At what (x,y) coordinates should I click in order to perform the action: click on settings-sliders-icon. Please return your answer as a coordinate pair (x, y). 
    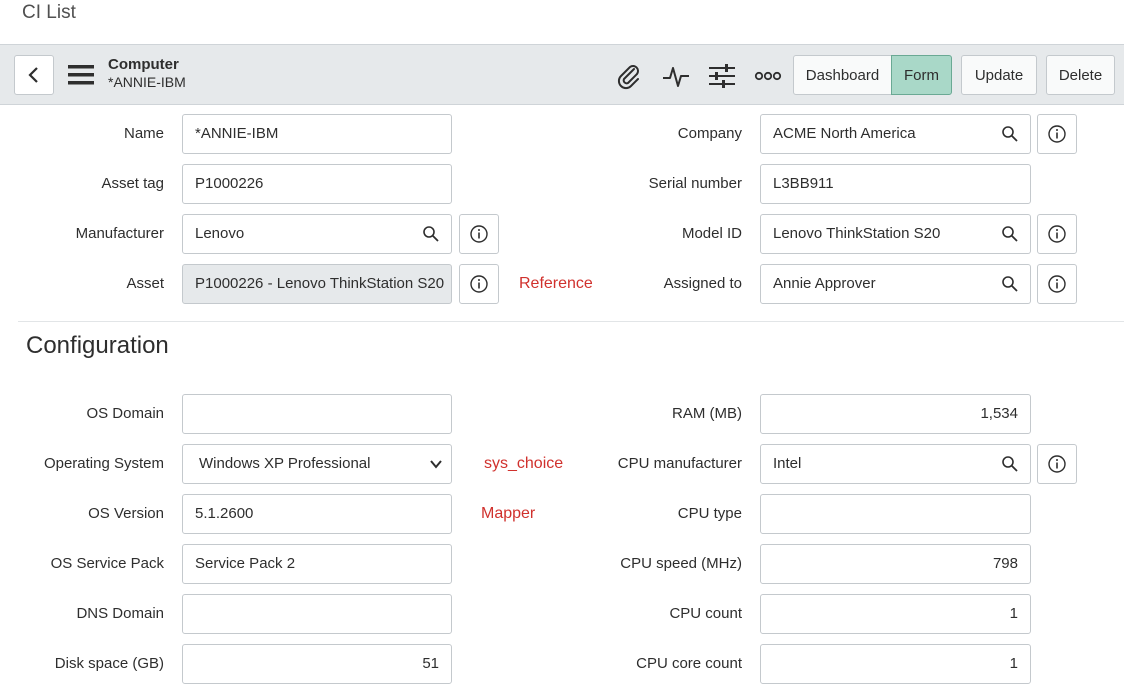
    Looking at the image, I should click on (722, 76).